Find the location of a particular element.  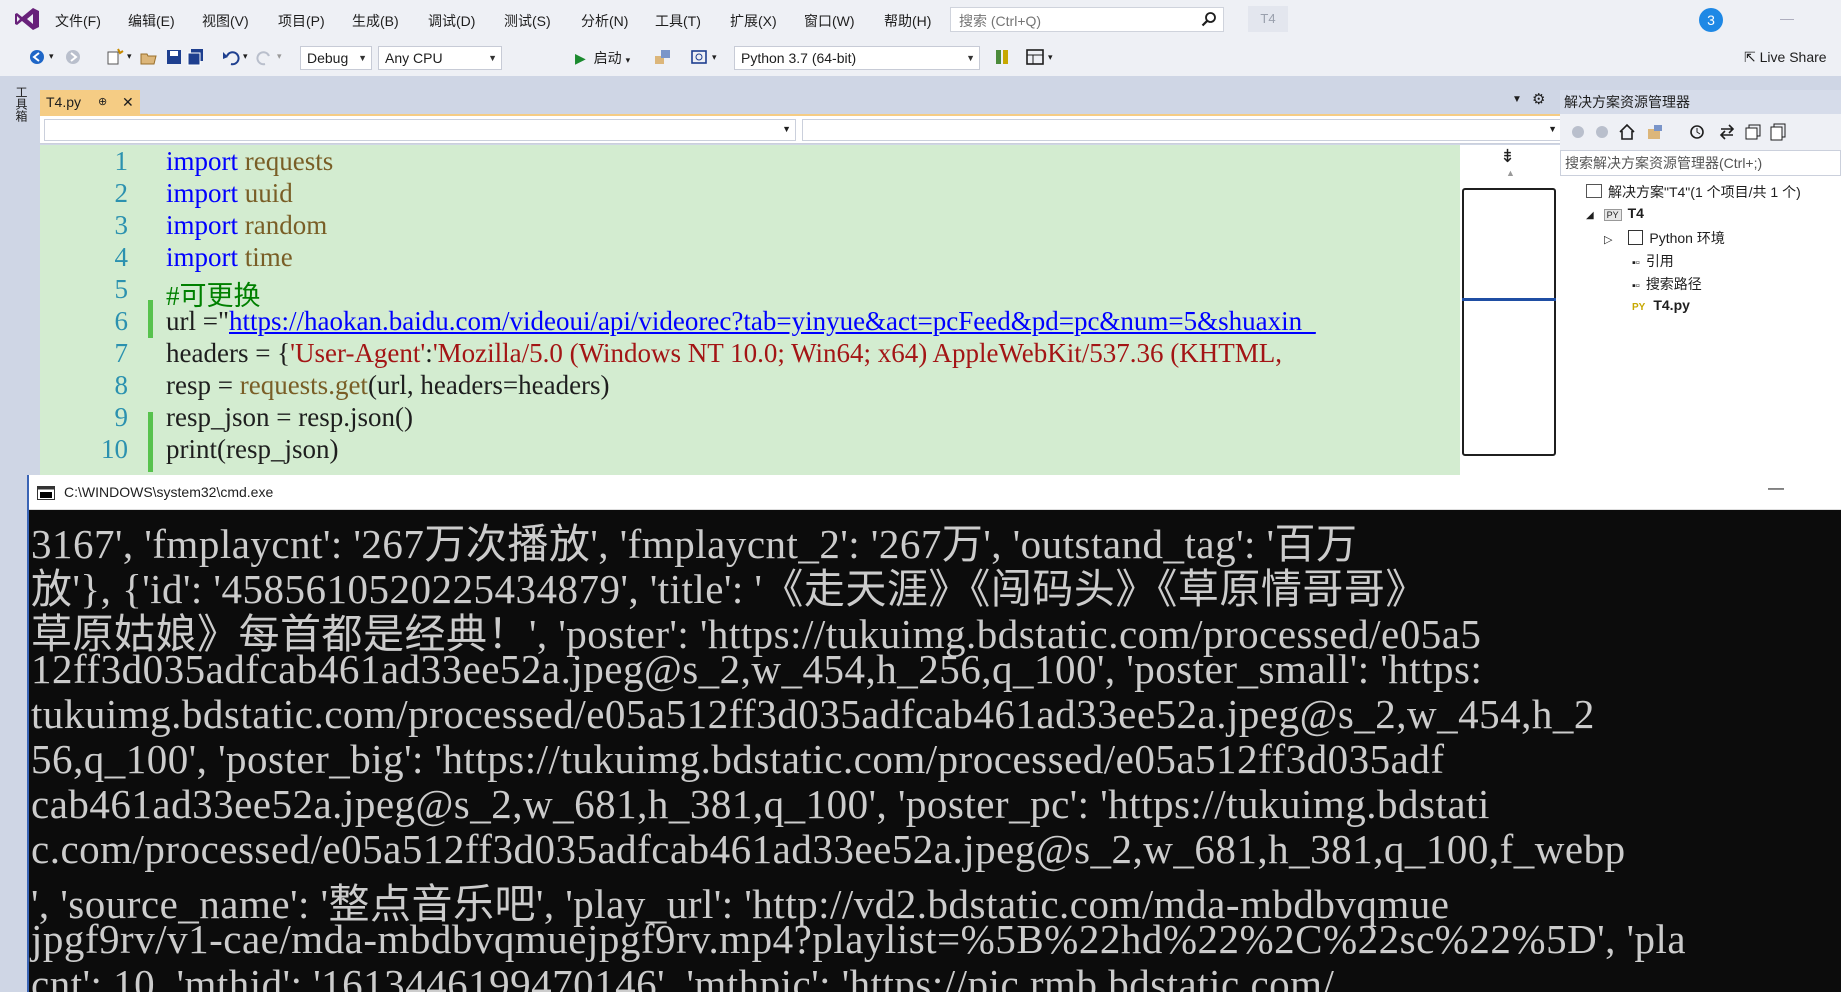

pin-icon: ⊕ is located at coordinates (102, 102).